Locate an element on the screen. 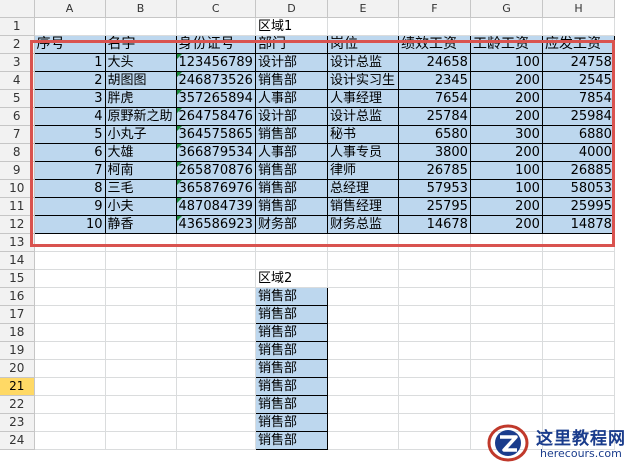 The height and width of the screenshot is (467, 635). table-header-cell: 序号 is located at coordinates (69, 44).